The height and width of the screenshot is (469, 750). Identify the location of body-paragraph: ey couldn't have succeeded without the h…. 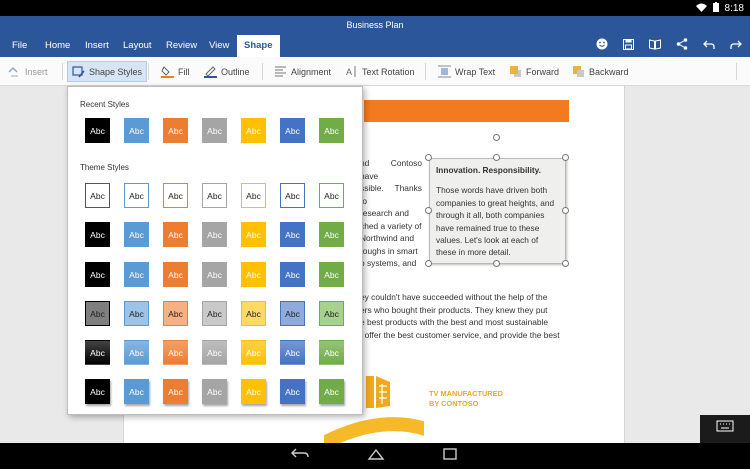
(464, 316).